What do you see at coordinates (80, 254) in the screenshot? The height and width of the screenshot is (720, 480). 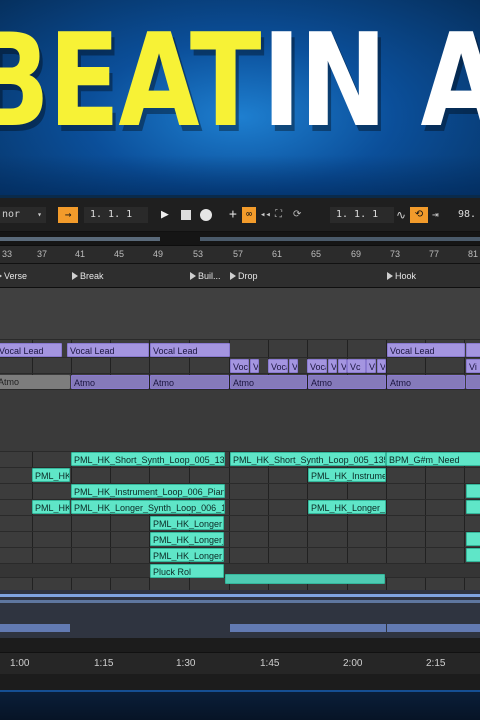 I see `bar-number: 41` at bounding box center [80, 254].